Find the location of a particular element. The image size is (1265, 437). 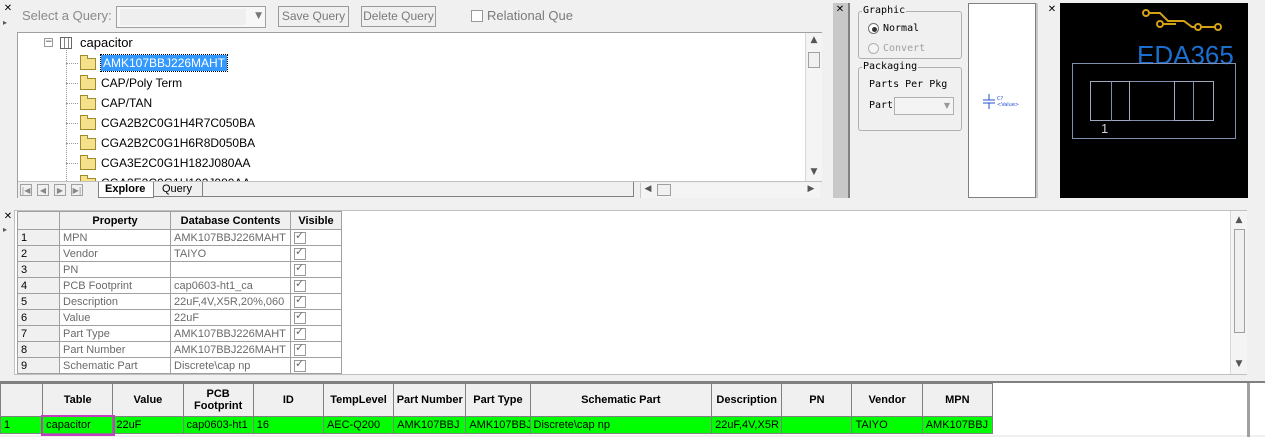

property-row: 7 Part Type AMK107BBJ226MAHT is located at coordinates (179, 333).